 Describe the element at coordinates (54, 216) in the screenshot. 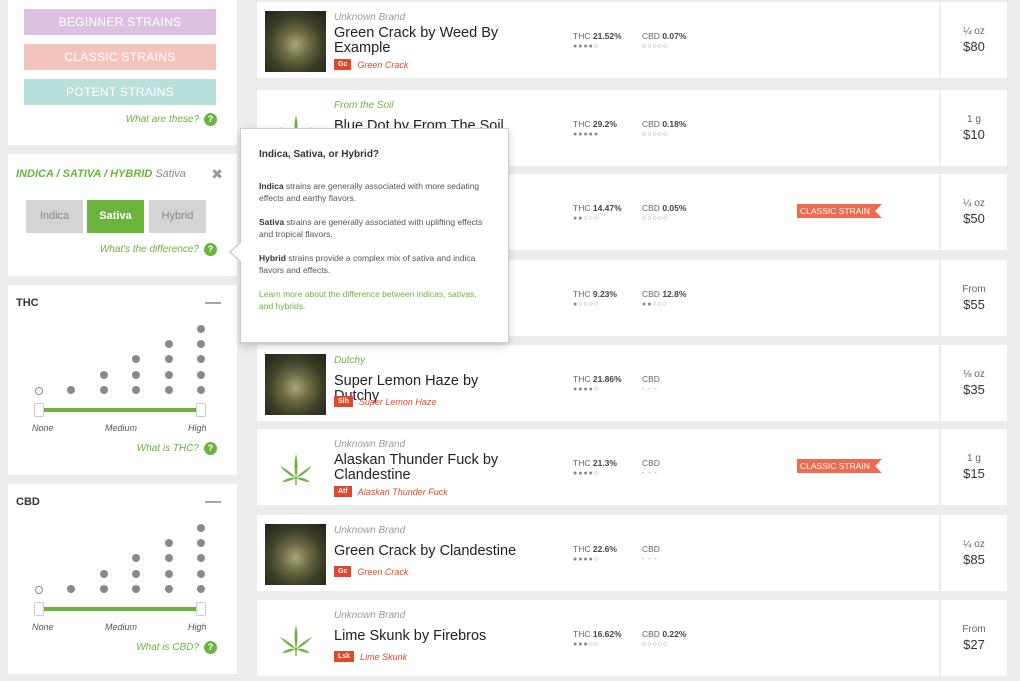

I see `indica-toggle: Indica` at that location.